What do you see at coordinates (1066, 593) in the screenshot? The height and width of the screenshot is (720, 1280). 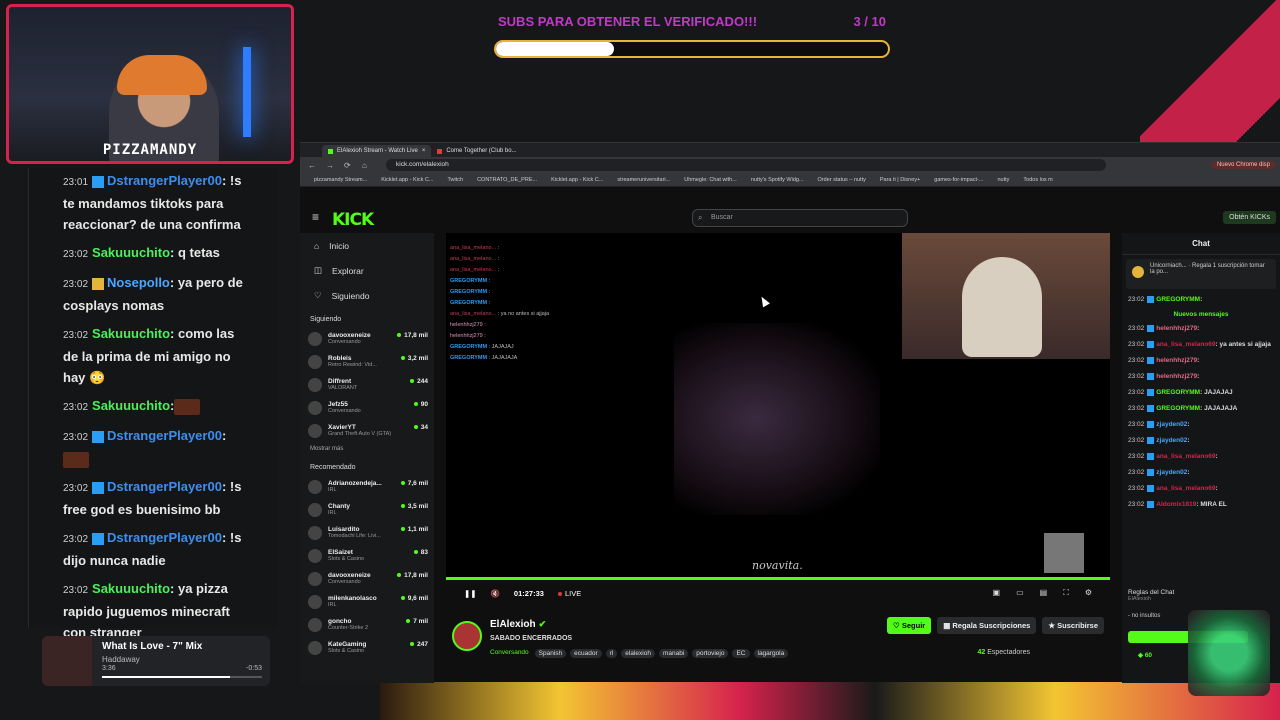 I see `fullscreen-icon: ⛶` at bounding box center [1066, 593].